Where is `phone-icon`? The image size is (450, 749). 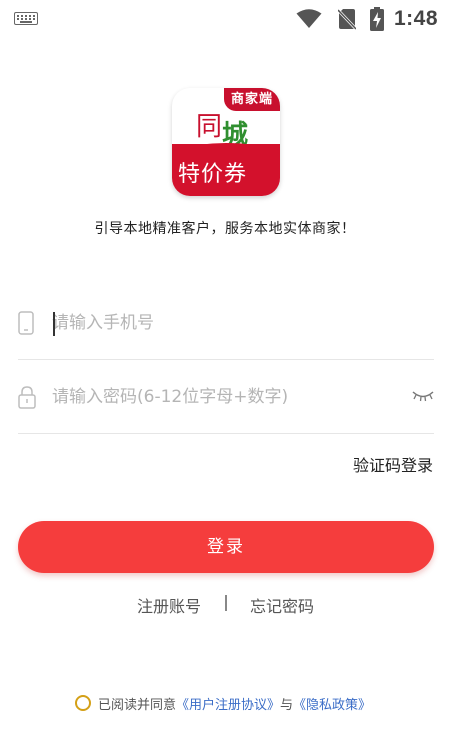
phone-icon is located at coordinates (26, 323).